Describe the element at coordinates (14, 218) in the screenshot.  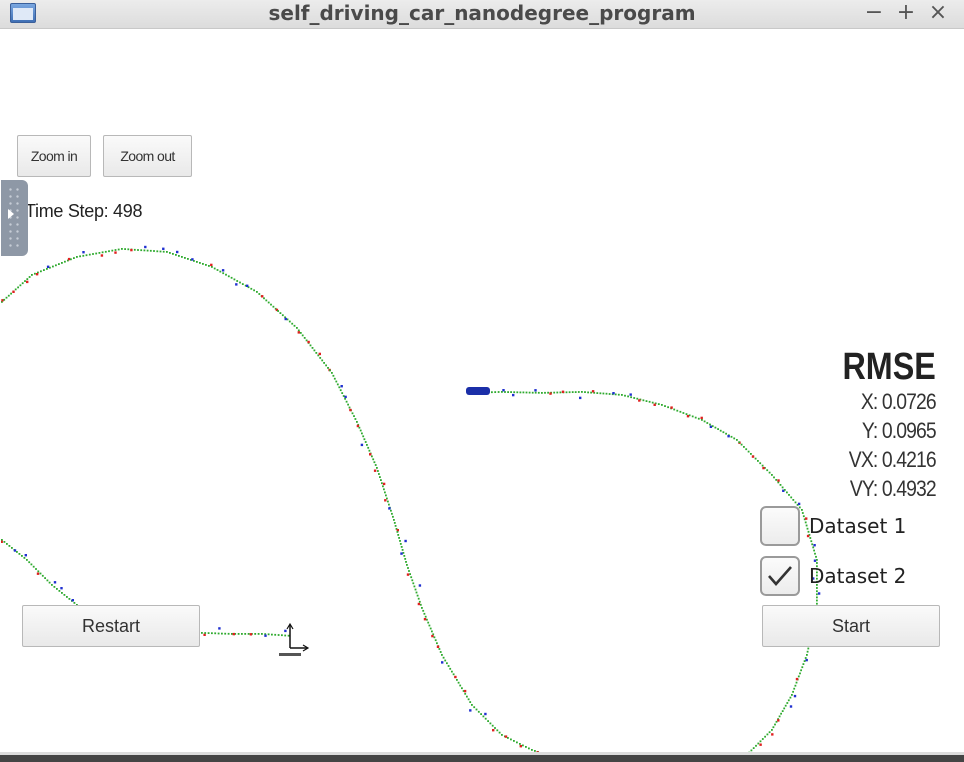
I see `panel-handle-icon` at that location.